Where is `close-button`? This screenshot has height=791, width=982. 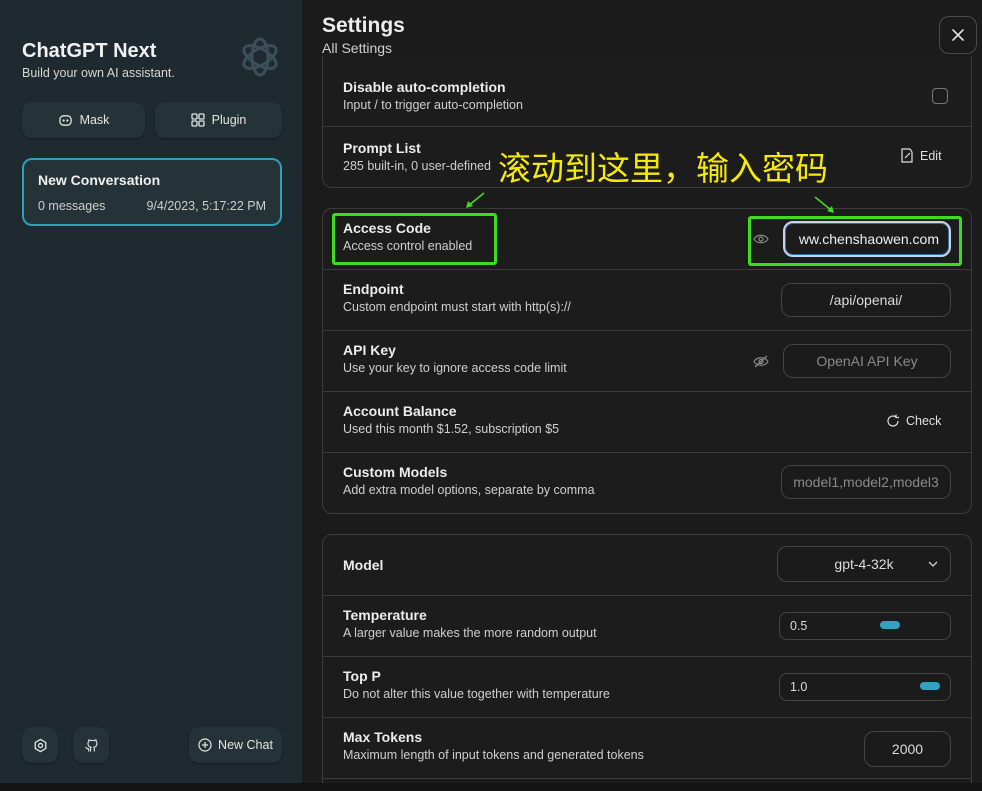
close-button is located at coordinates (958, 35).